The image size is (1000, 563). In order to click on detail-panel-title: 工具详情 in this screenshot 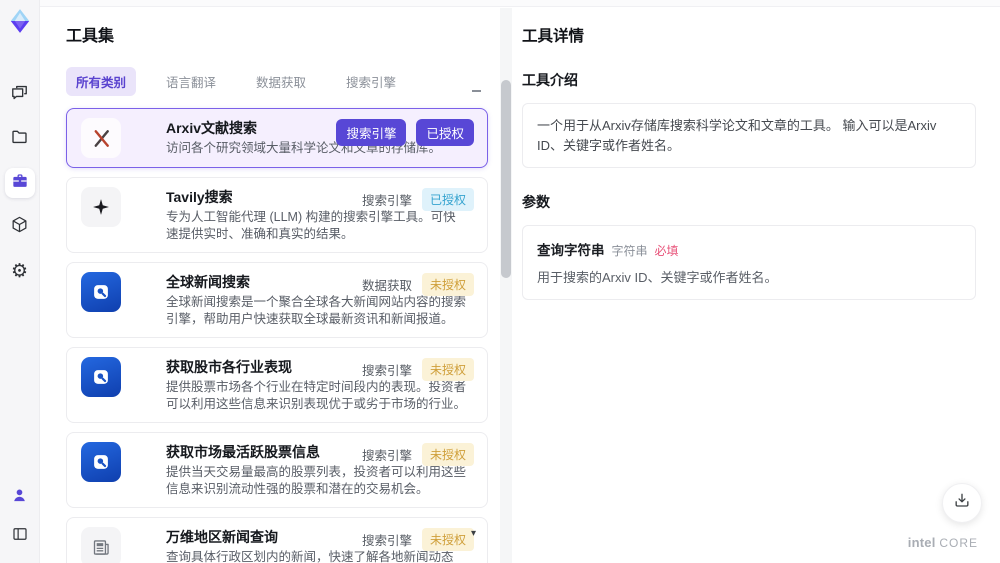, I will do `click(553, 36)`.